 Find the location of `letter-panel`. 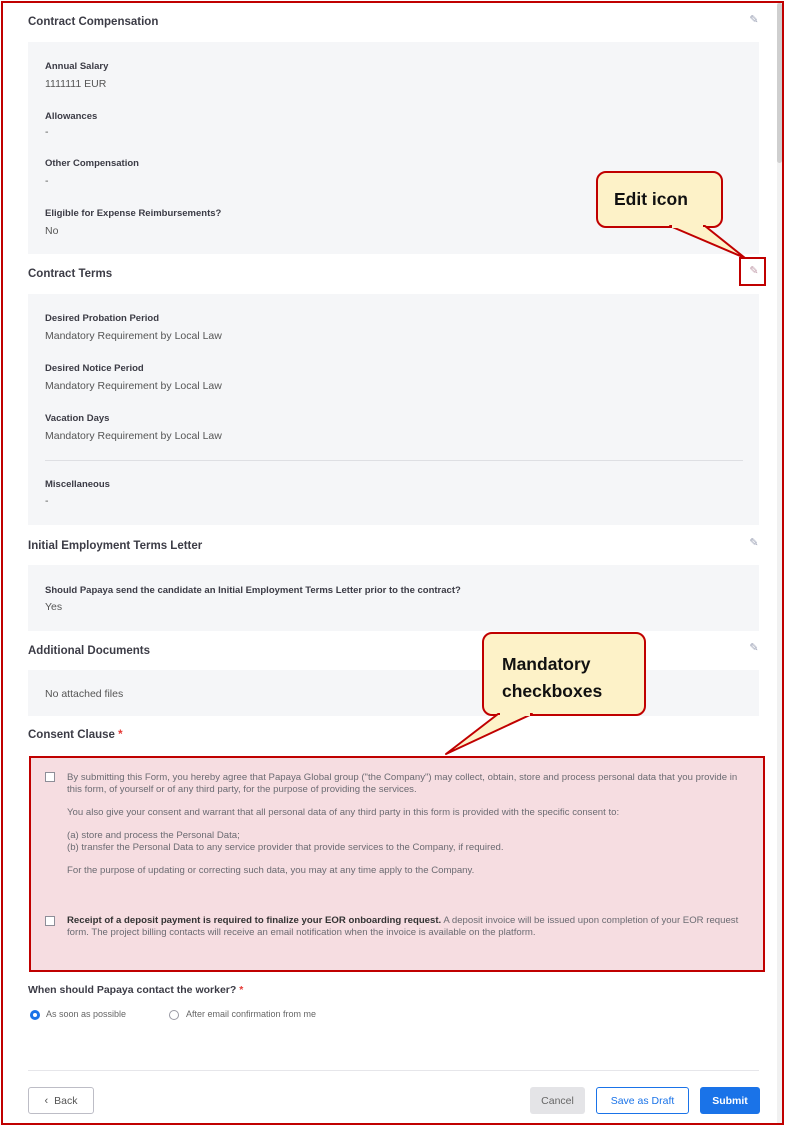

letter-panel is located at coordinates (393, 598).